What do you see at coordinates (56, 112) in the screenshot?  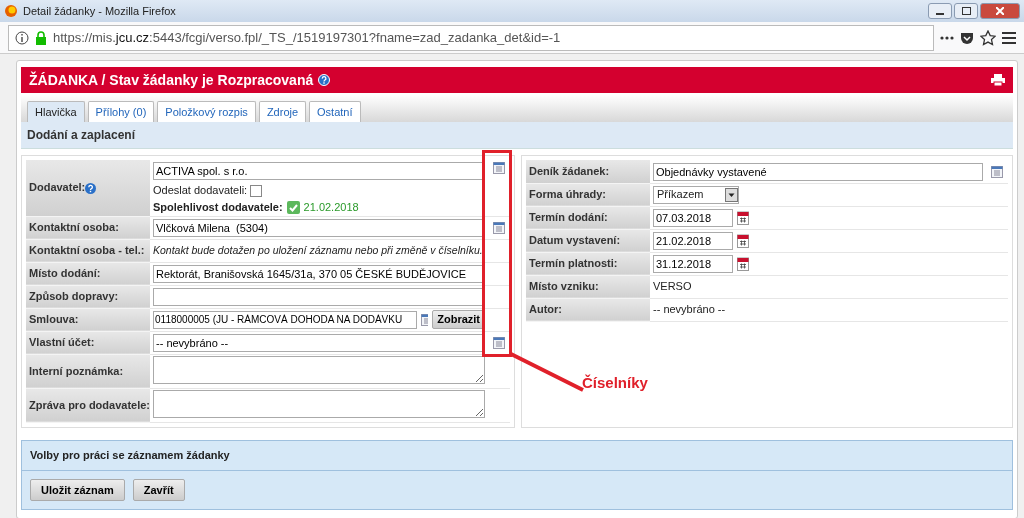 I see `tab: Hlavička` at bounding box center [56, 112].